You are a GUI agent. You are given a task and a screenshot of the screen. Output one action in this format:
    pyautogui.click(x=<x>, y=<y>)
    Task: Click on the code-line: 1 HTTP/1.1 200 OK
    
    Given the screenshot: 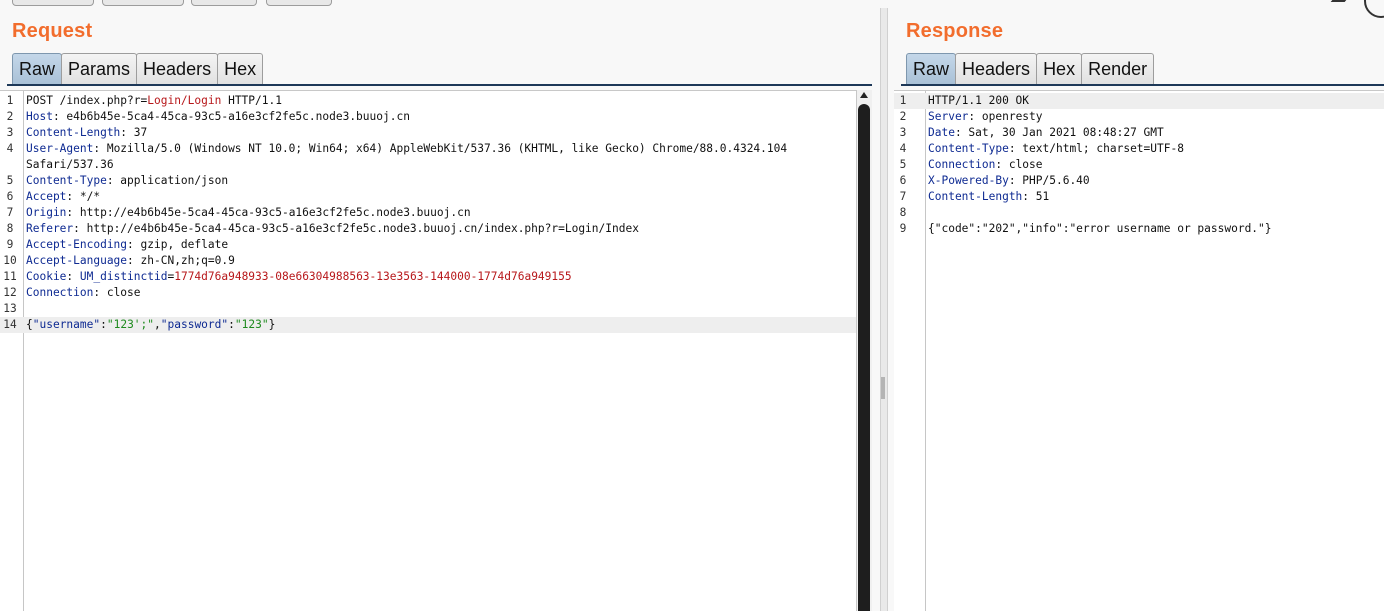 What is the action you would take?
    pyautogui.click(x=1139, y=101)
    